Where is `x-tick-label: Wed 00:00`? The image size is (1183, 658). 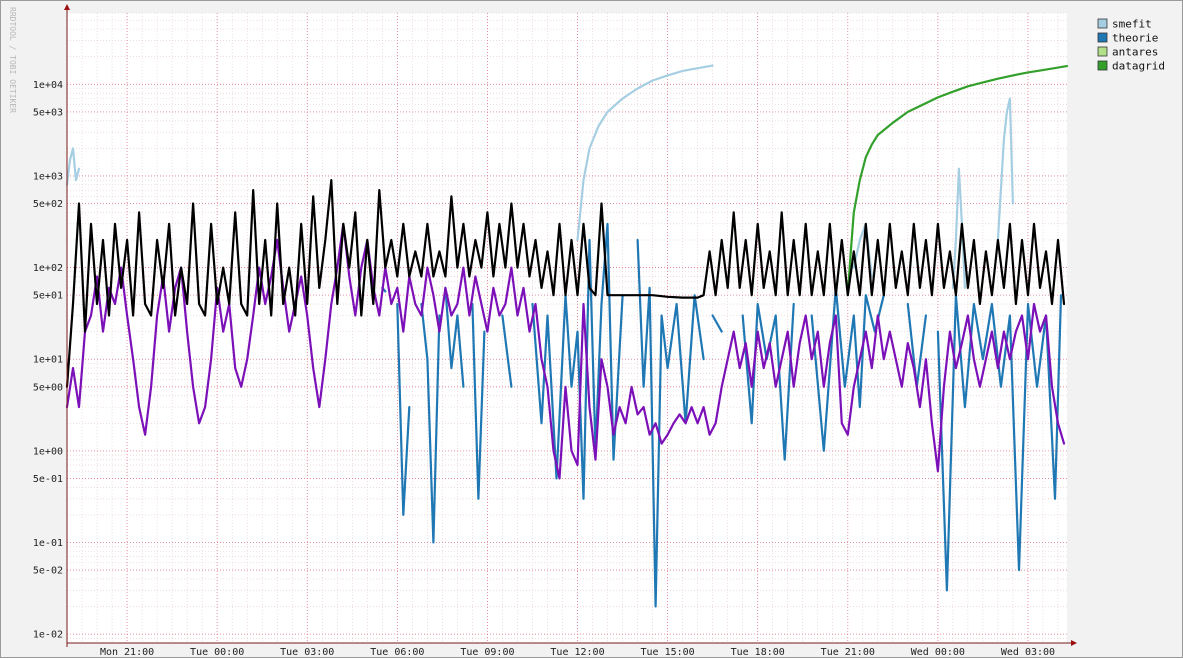 x-tick-label: Wed 00:00 is located at coordinates (938, 652).